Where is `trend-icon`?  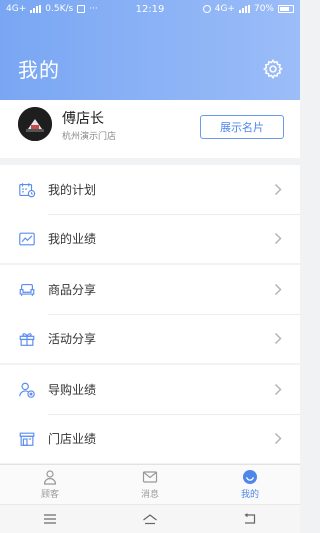 trend-icon is located at coordinates (27, 238).